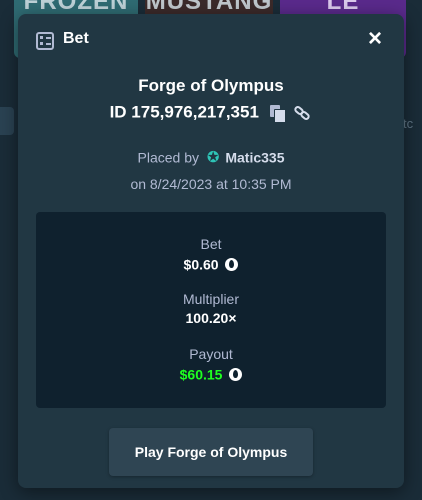 Image resolution: width=422 pixels, height=500 pixels. I want to click on link-icon, so click(302, 112).